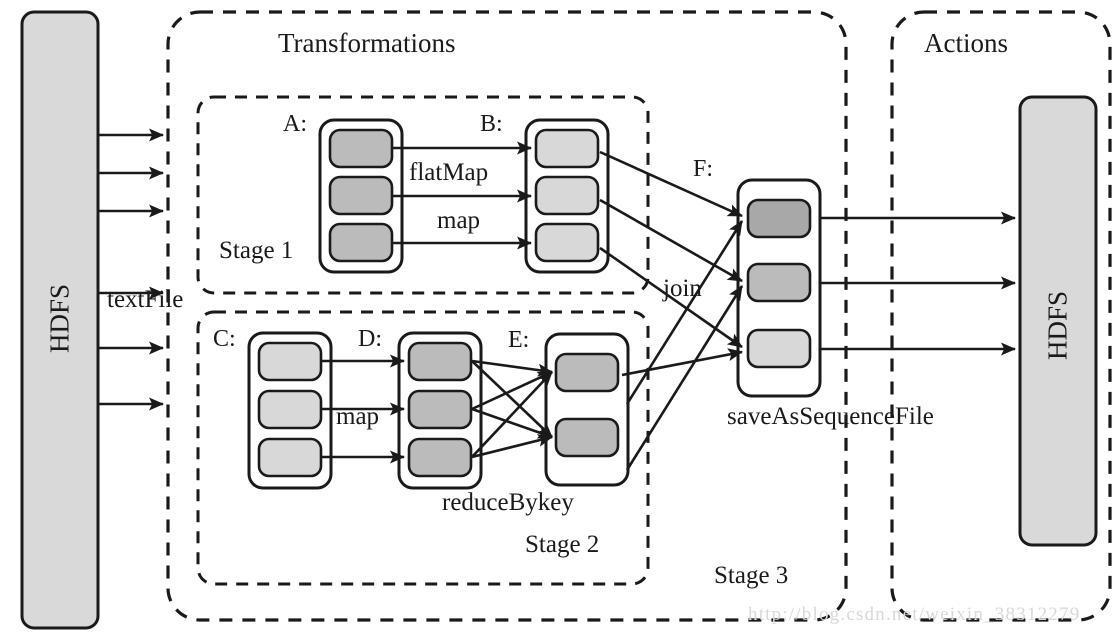  I want to click on rdd-c-box, so click(290, 410).